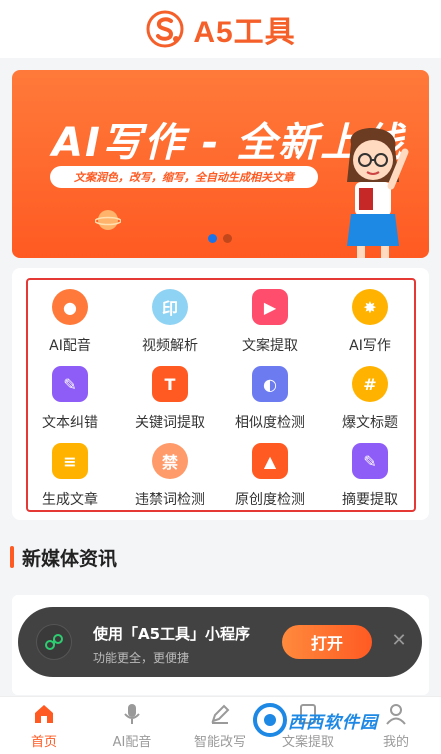 Image resolution: width=441 pixels, height=754 pixels. I want to click on banner-pagination, so click(220, 238).